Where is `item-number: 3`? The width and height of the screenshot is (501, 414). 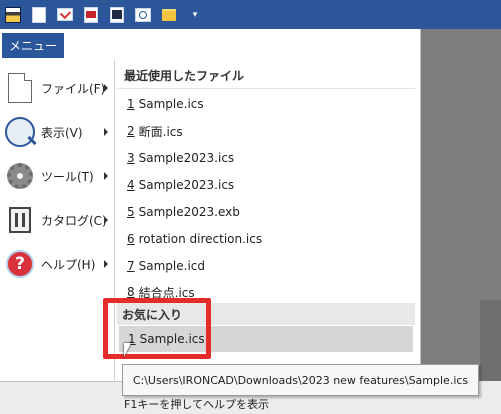
item-number: 3 is located at coordinates (131, 158).